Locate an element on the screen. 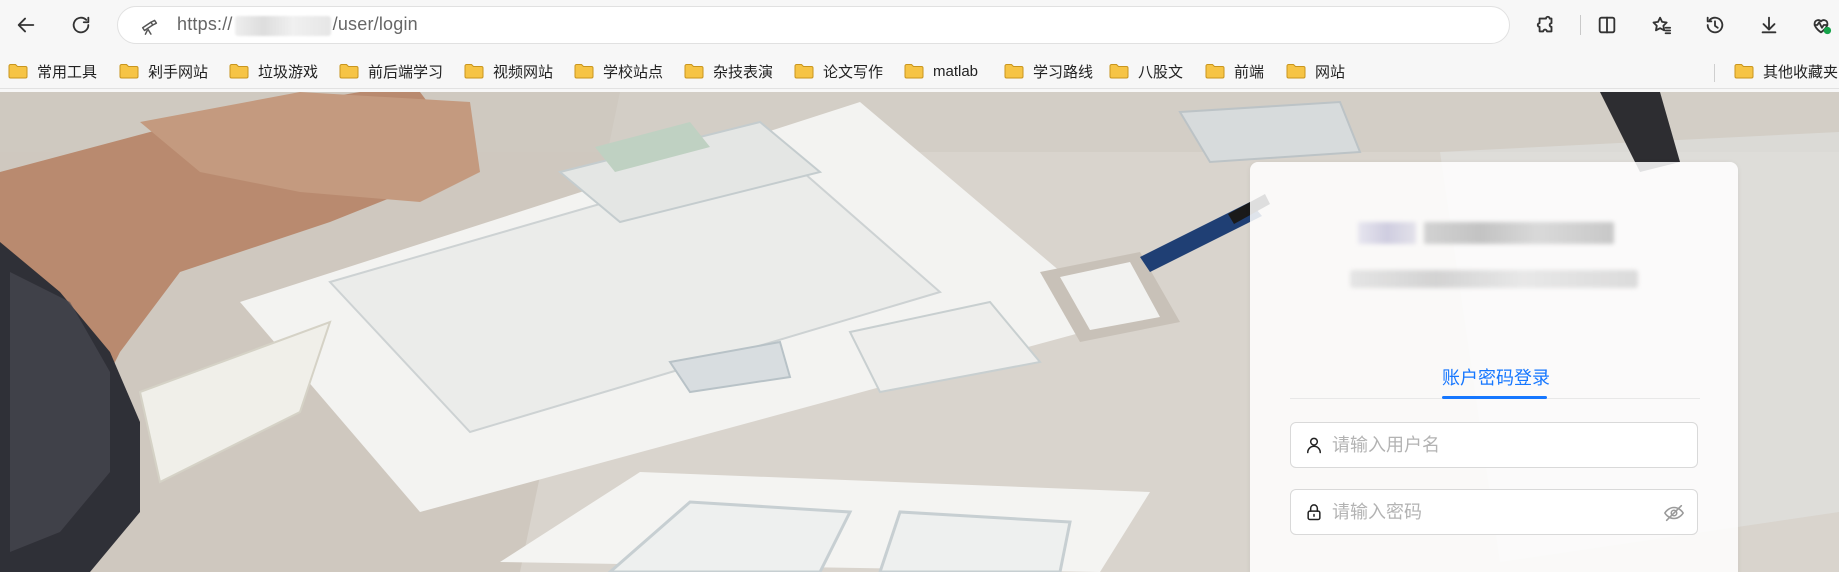 Image resolution: width=1839 pixels, height=572 pixels. bookmark-folder-3: 前后端学习 is located at coordinates (391, 71).